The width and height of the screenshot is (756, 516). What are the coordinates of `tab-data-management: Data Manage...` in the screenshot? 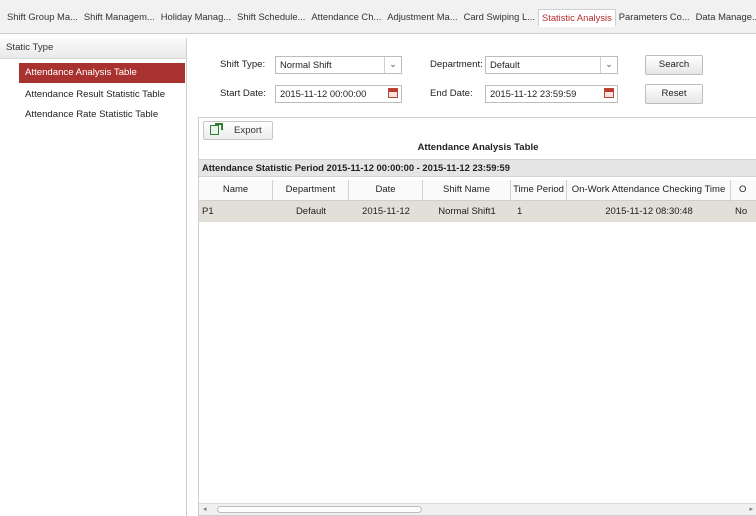 It's located at (724, 18).